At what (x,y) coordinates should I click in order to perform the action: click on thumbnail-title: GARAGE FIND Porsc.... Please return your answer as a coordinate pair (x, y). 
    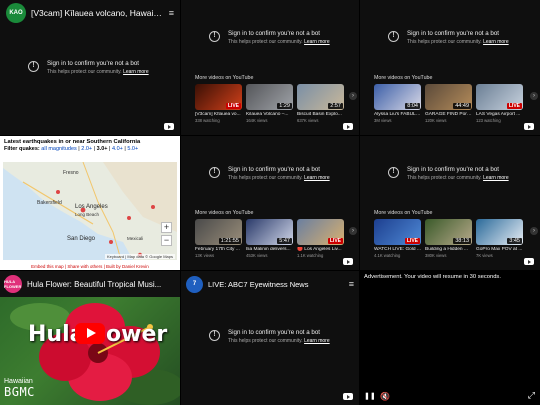
    Looking at the image, I should click on (448, 114).